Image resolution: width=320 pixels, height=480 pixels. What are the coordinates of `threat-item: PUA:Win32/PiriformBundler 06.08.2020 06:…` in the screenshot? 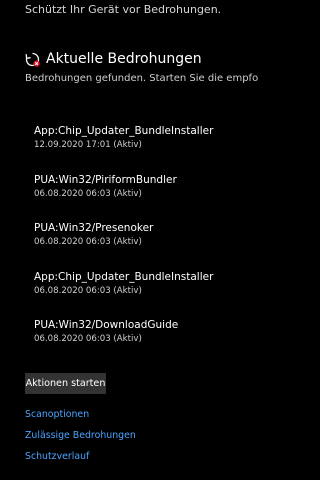 It's located at (144, 198).